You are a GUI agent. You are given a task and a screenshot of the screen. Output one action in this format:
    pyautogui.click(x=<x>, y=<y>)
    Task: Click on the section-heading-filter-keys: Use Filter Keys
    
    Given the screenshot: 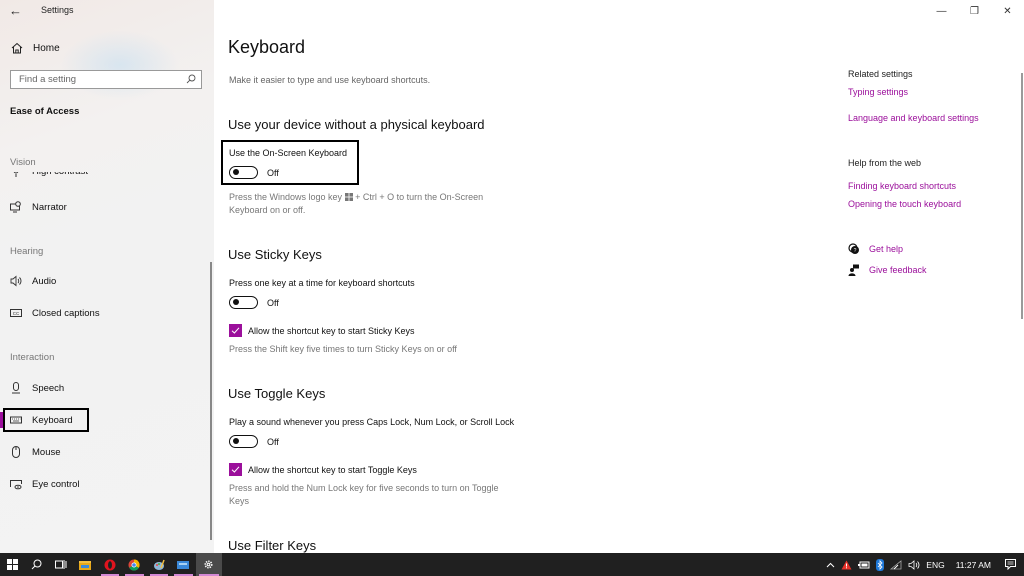 What is the action you would take?
    pyautogui.click(x=272, y=545)
    